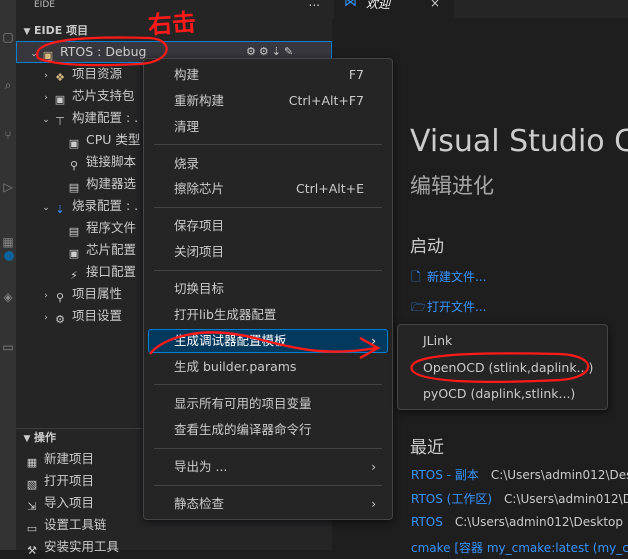  Describe the element at coordinates (452, 186) in the screenshot. I see `welcome-subtitle: 编辑进化` at that location.